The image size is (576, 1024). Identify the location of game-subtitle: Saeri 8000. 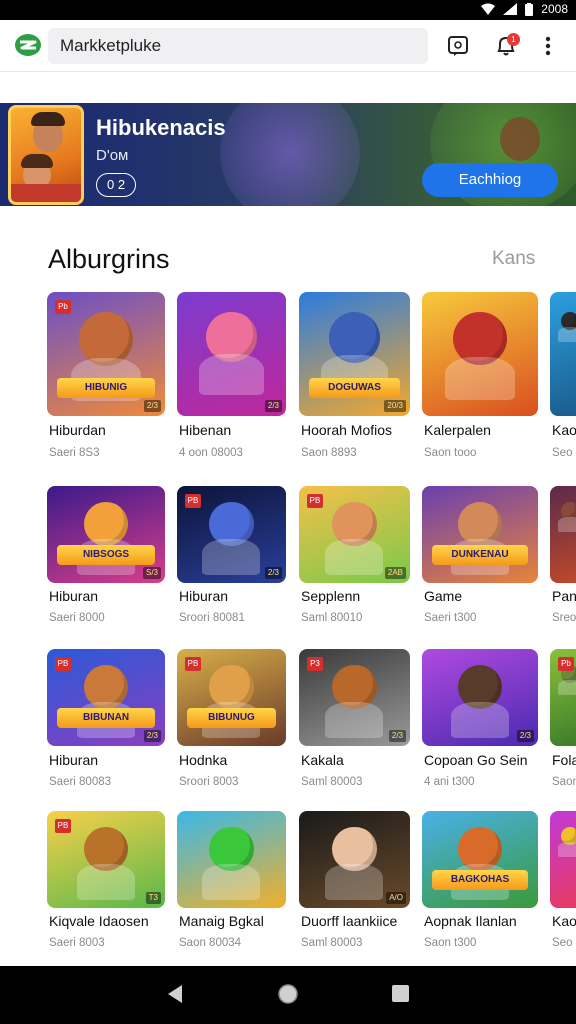
(77, 618).